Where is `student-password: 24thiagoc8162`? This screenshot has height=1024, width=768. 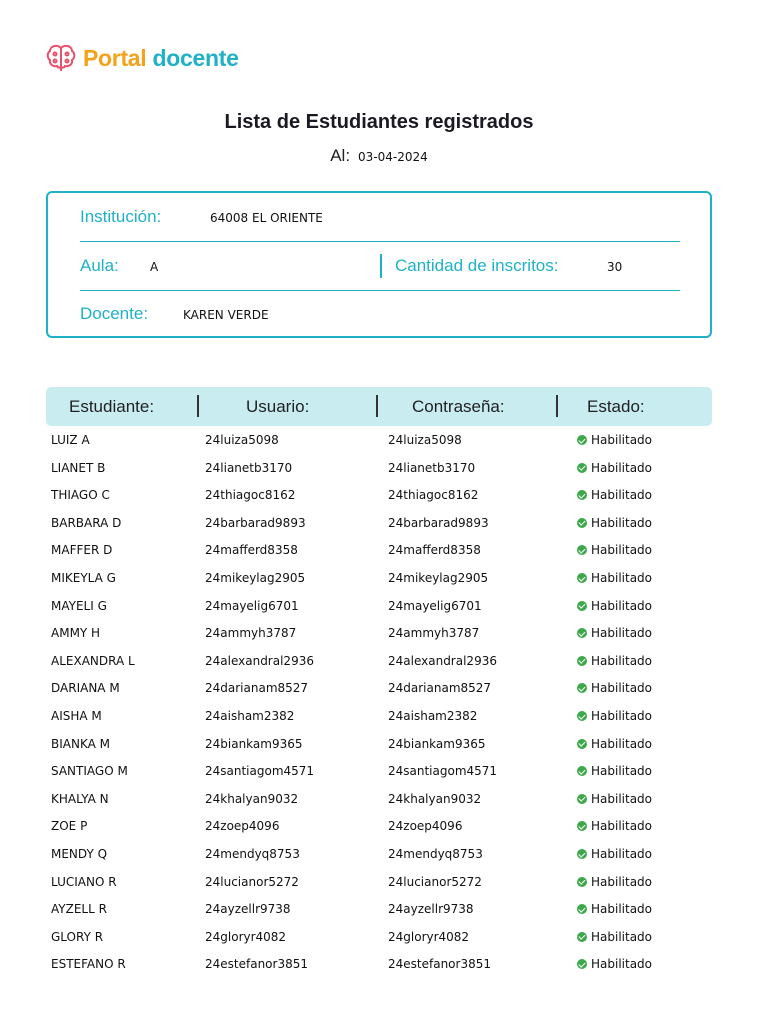
student-password: 24thiagoc8162 is located at coordinates (433, 495).